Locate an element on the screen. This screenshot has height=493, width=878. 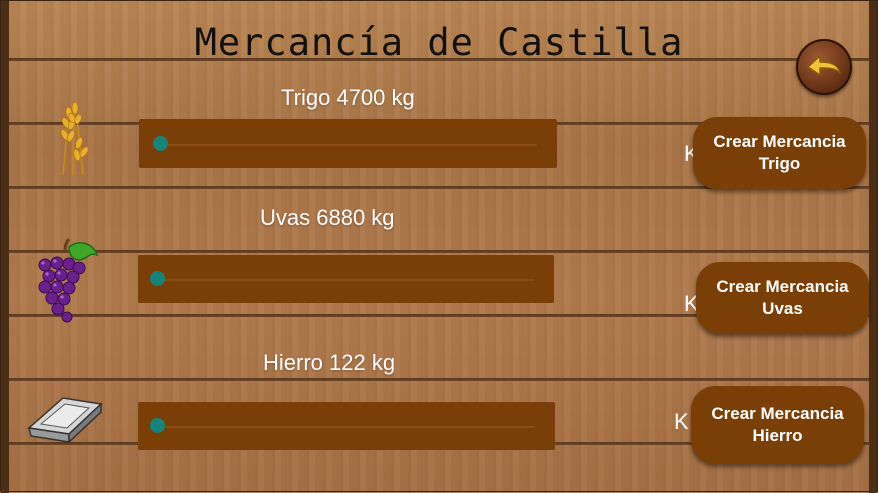
crear-mercancia-uvas-button: Crear Mercancia Uvas is located at coordinates (782, 298).